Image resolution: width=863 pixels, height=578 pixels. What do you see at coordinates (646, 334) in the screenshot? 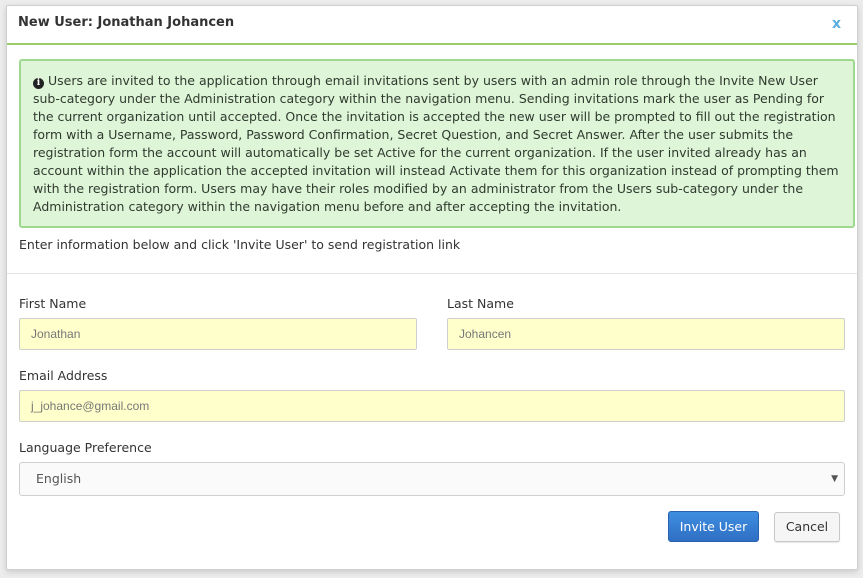
I see `last-name-input: Johancen` at bounding box center [646, 334].